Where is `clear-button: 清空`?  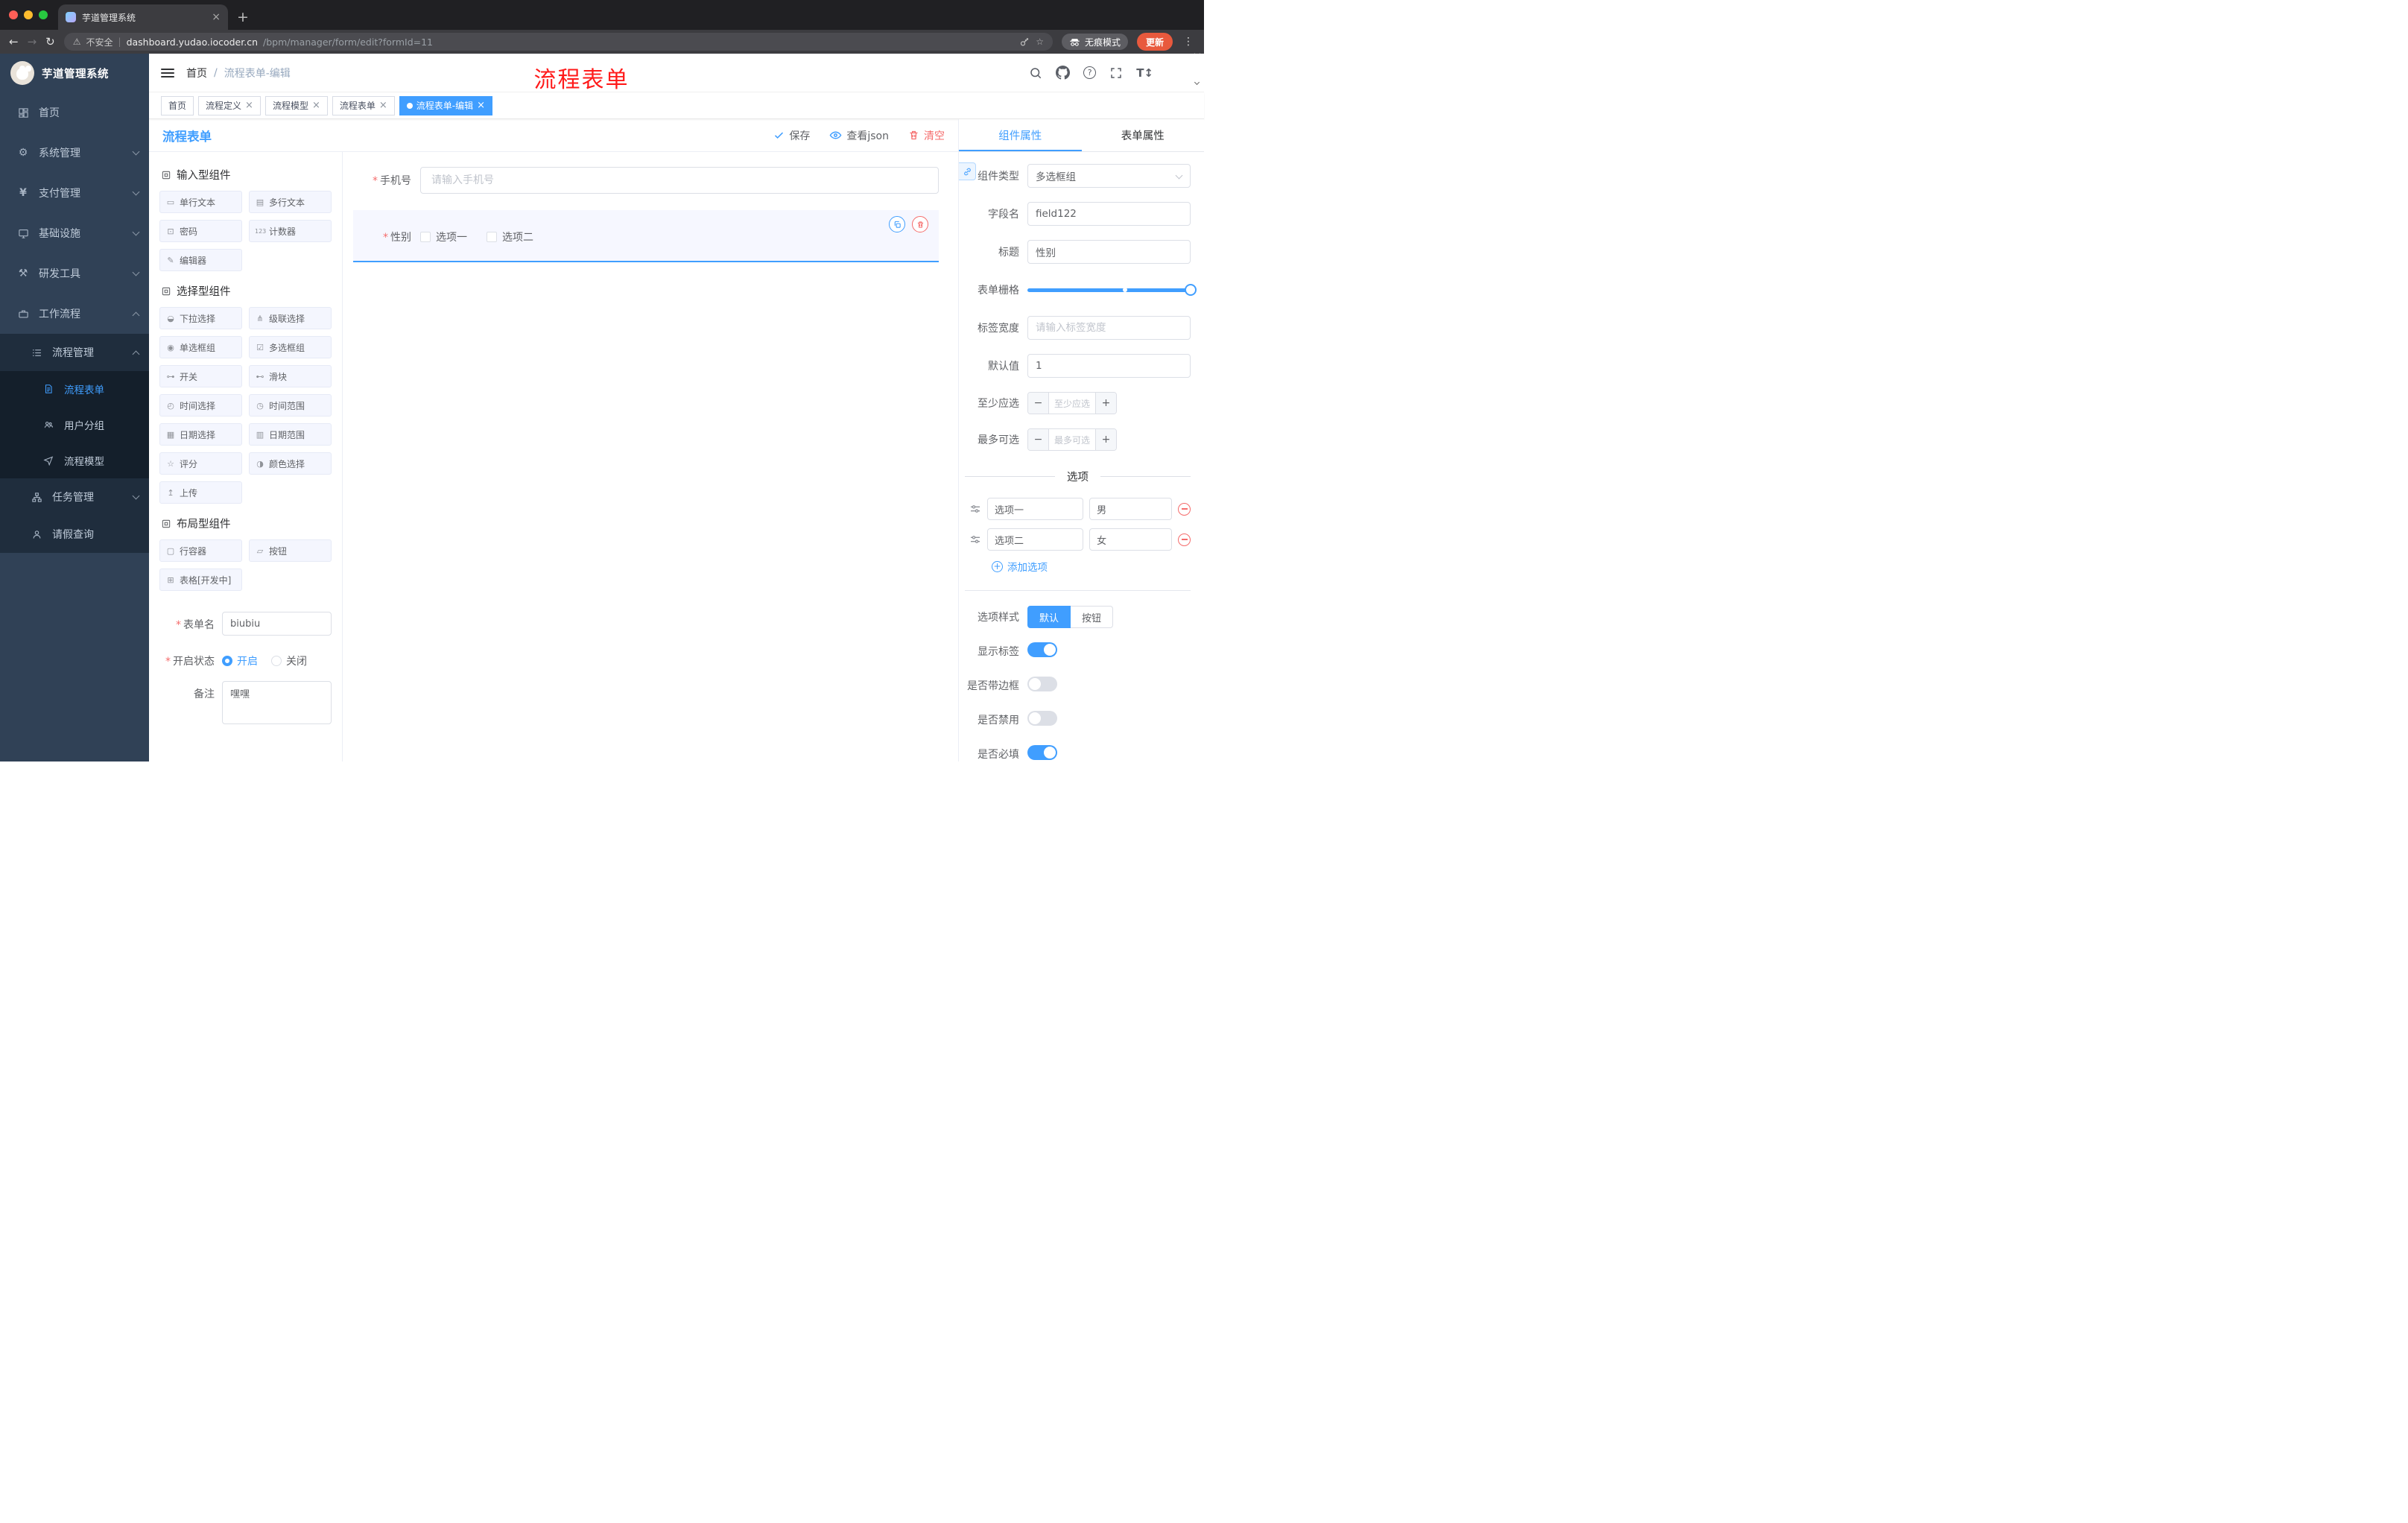 clear-button: 清空 is located at coordinates (926, 136).